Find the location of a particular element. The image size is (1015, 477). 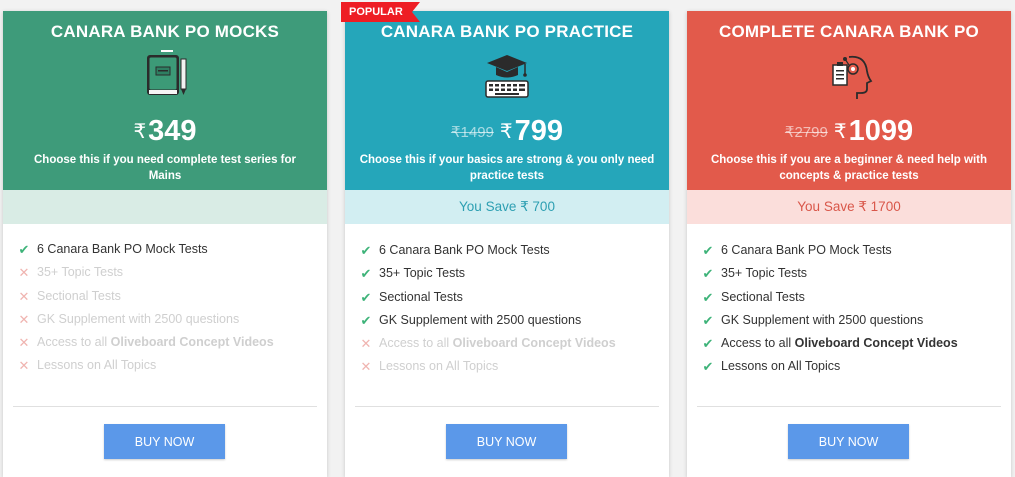

graduation-cap-keyboard-icon is located at coordinates (507, 75).